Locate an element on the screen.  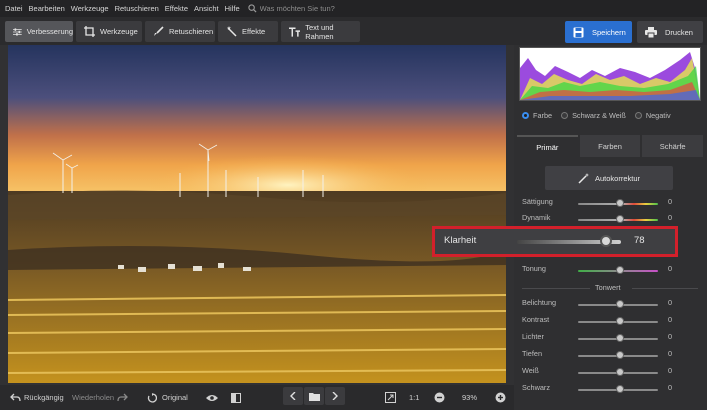
chevron-left-icon is located at coordinates (293, 396).